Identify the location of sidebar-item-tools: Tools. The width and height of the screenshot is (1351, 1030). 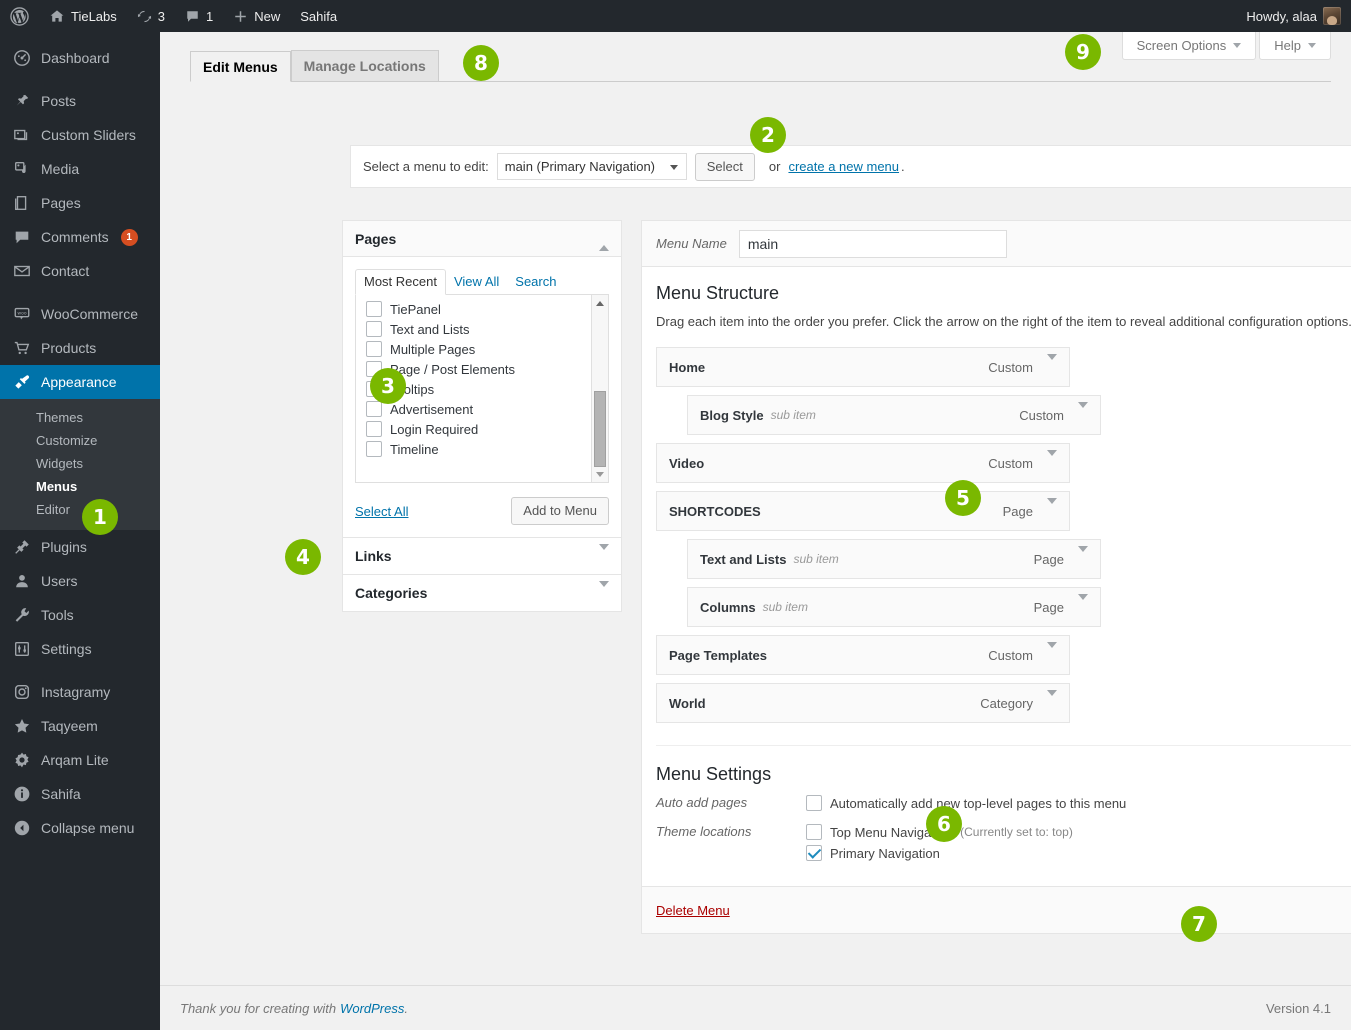
(80, 615).